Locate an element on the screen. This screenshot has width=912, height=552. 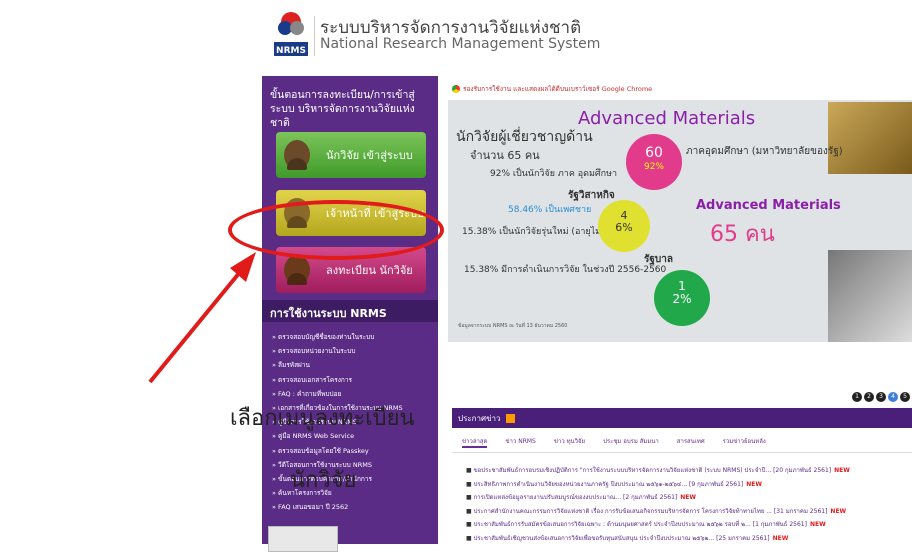
pager-dot: 1 is located at coordinates (857, 397).